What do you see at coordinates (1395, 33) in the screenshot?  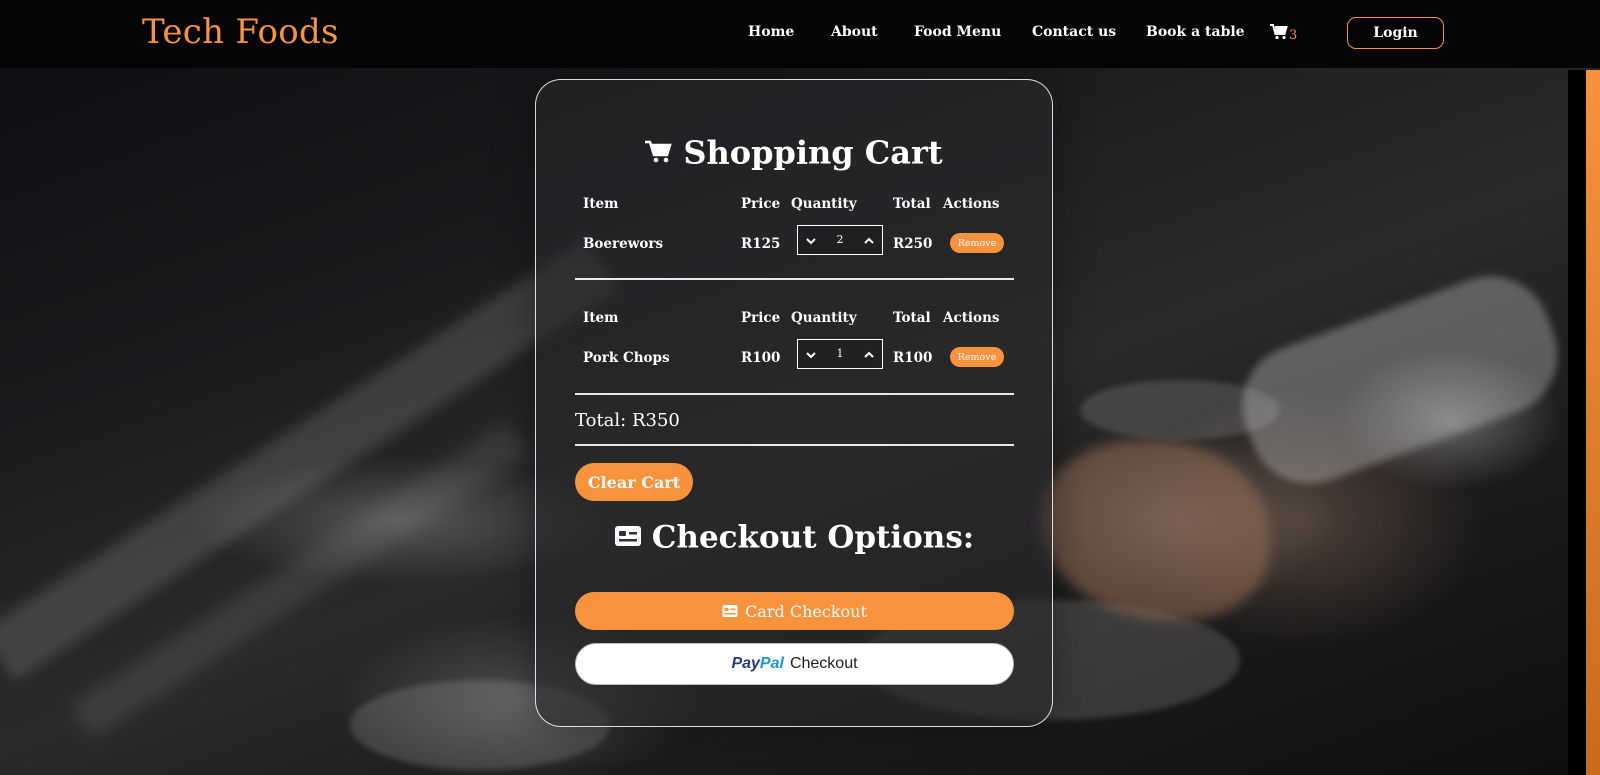 I see `login-button: Login` at bounding box center [1395, 33].